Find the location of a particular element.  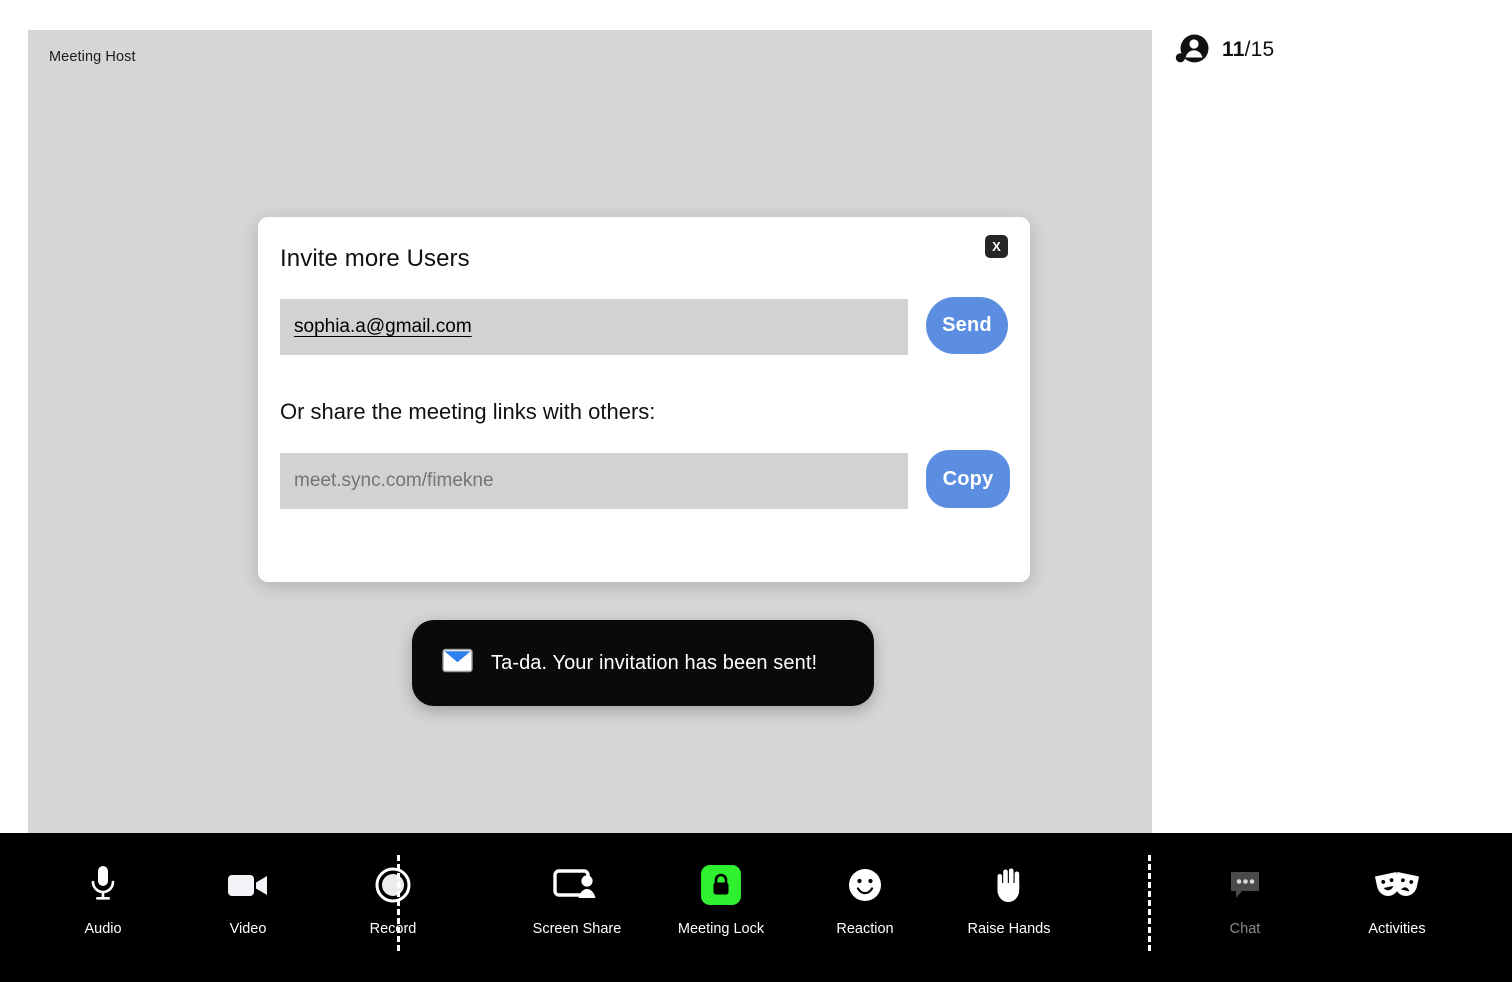

close-icon: X is located at coordinates (996, 246).